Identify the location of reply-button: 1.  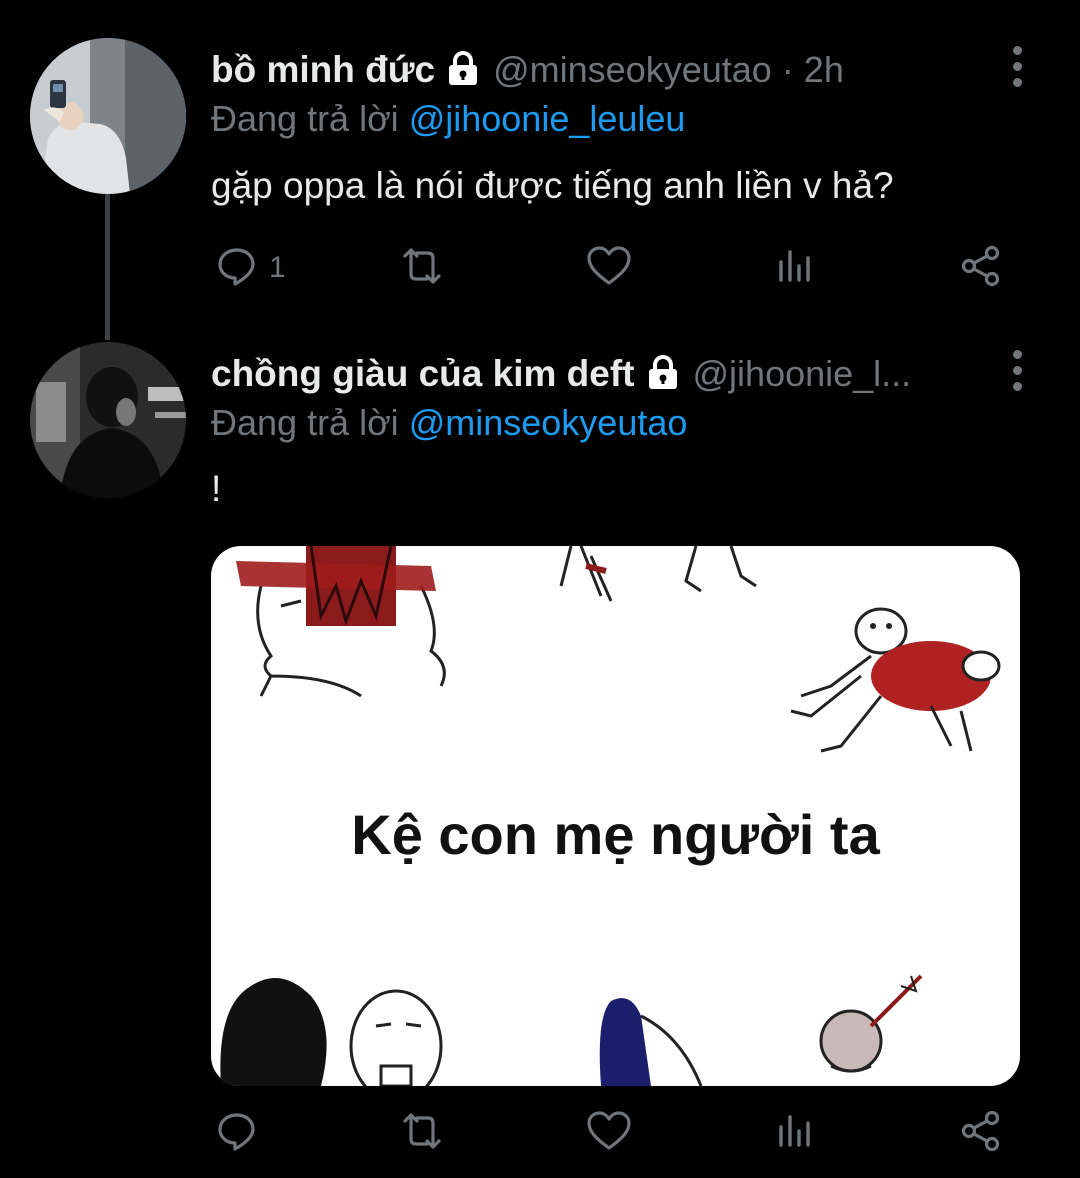
(250, 268).